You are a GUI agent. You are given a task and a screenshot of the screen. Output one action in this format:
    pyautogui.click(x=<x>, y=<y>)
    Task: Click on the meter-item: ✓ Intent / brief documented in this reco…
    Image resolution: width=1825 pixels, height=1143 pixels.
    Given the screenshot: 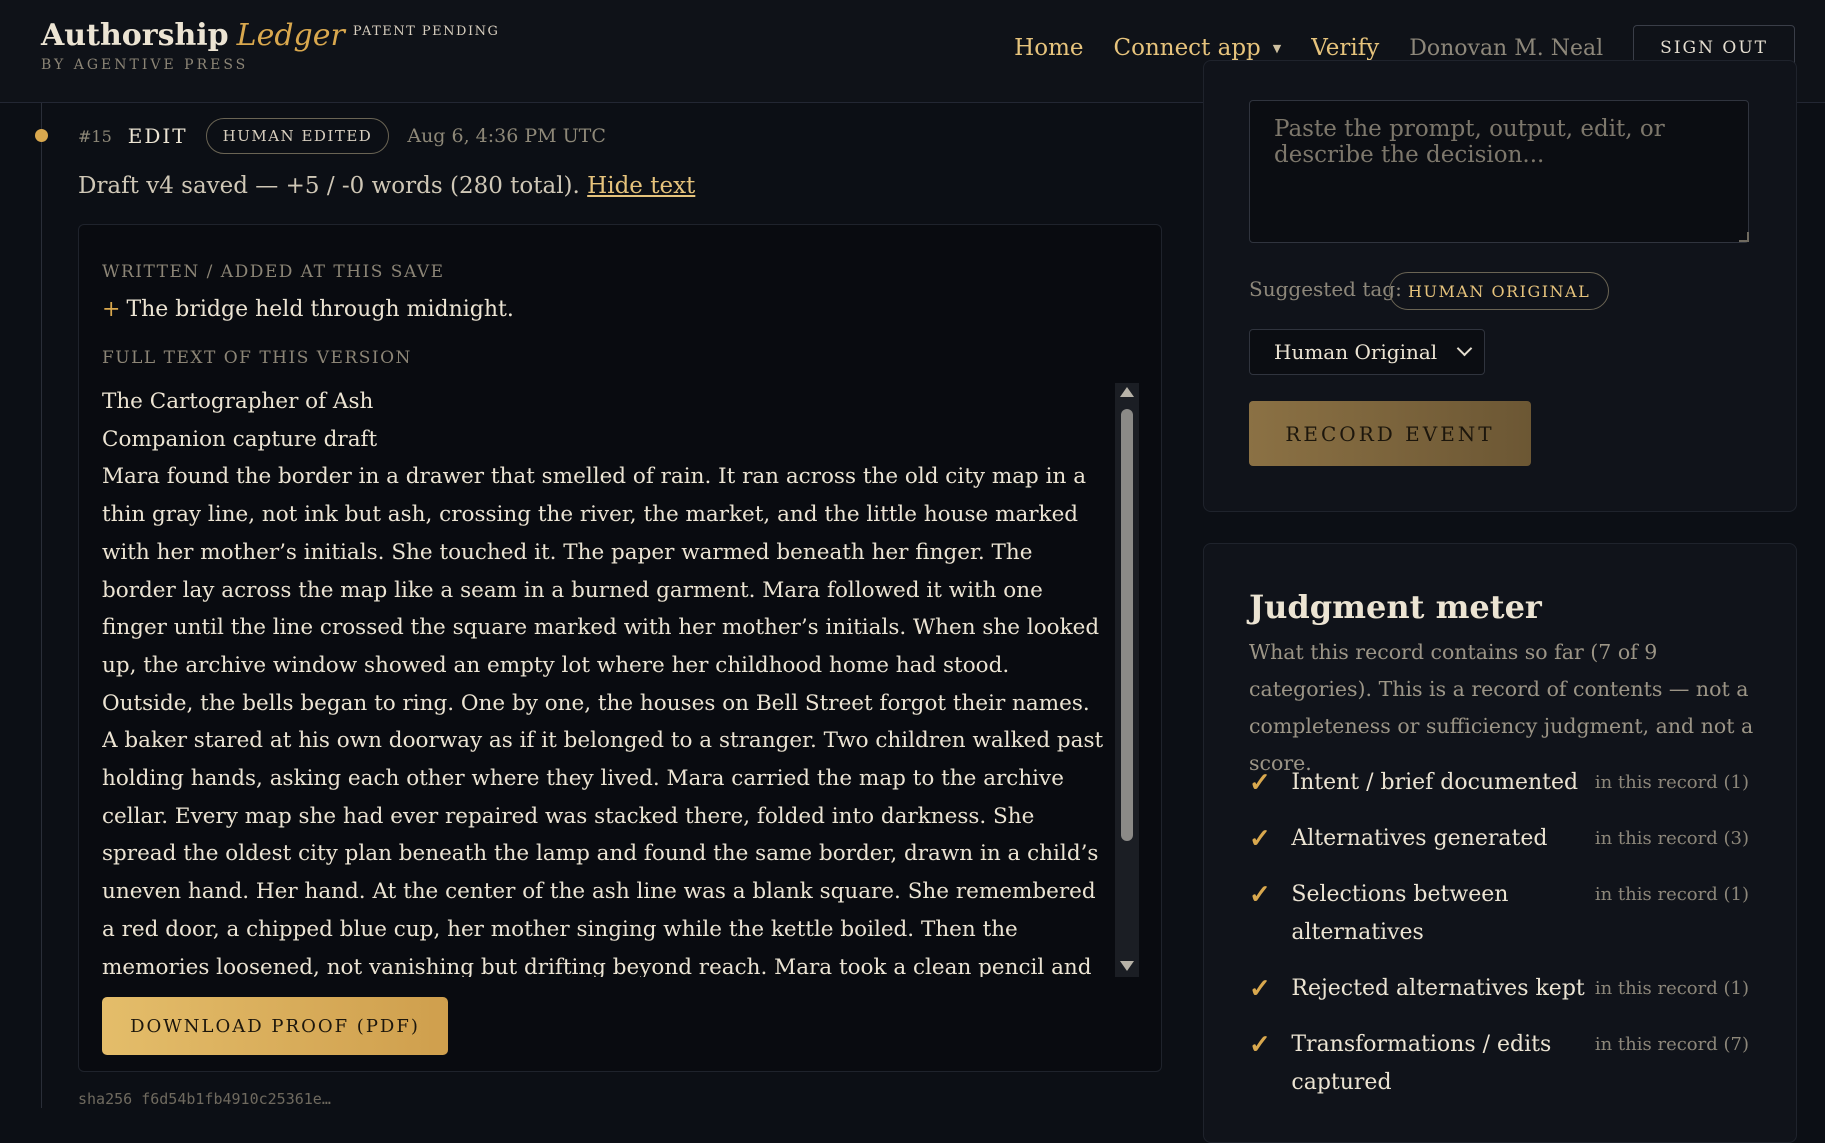 What is the action you would take?
    pyautogui.click(x=1499, y=784)
    